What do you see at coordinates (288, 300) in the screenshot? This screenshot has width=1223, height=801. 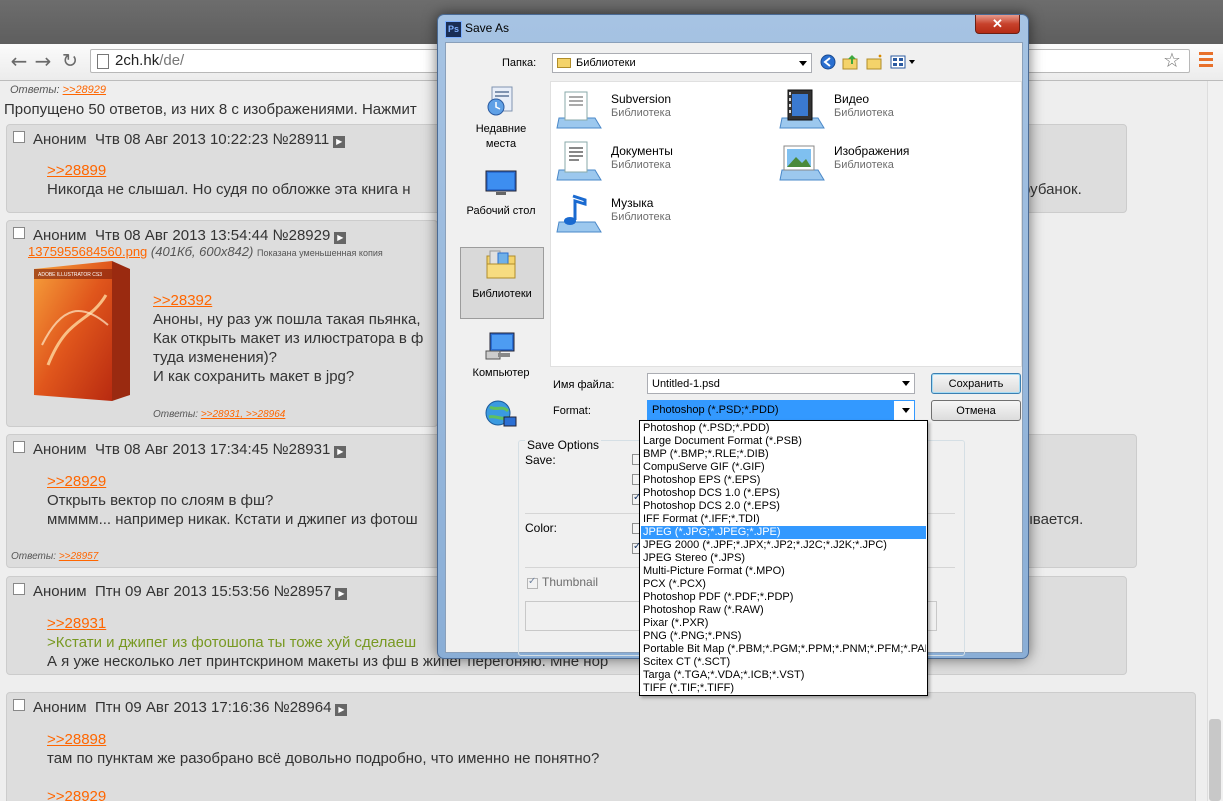 I see `reply-link: >>28392` at bounding box center [288, 300].